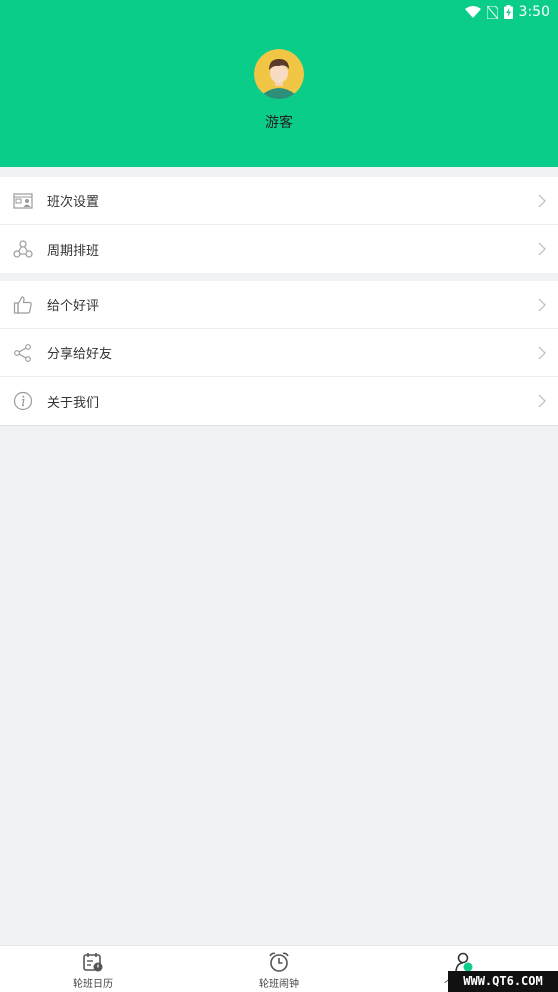 This screenshot has width=558, height=992. Describe the element at coordinates (73, 403) in the screenshot. I see `menu-item-label: 关于我们` at that location.